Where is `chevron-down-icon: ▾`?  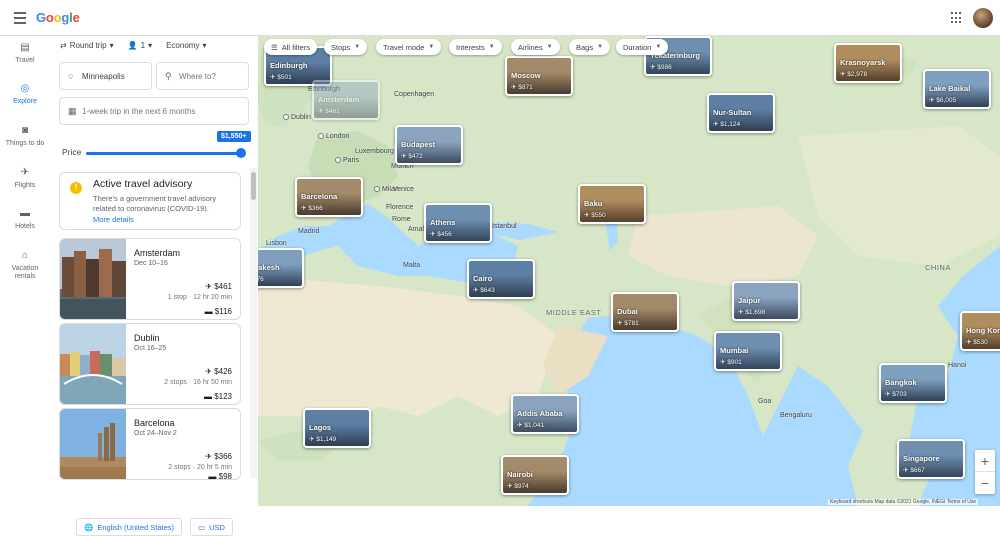 chevron-down-icon: ▾ is located at coordinates (111, 45).